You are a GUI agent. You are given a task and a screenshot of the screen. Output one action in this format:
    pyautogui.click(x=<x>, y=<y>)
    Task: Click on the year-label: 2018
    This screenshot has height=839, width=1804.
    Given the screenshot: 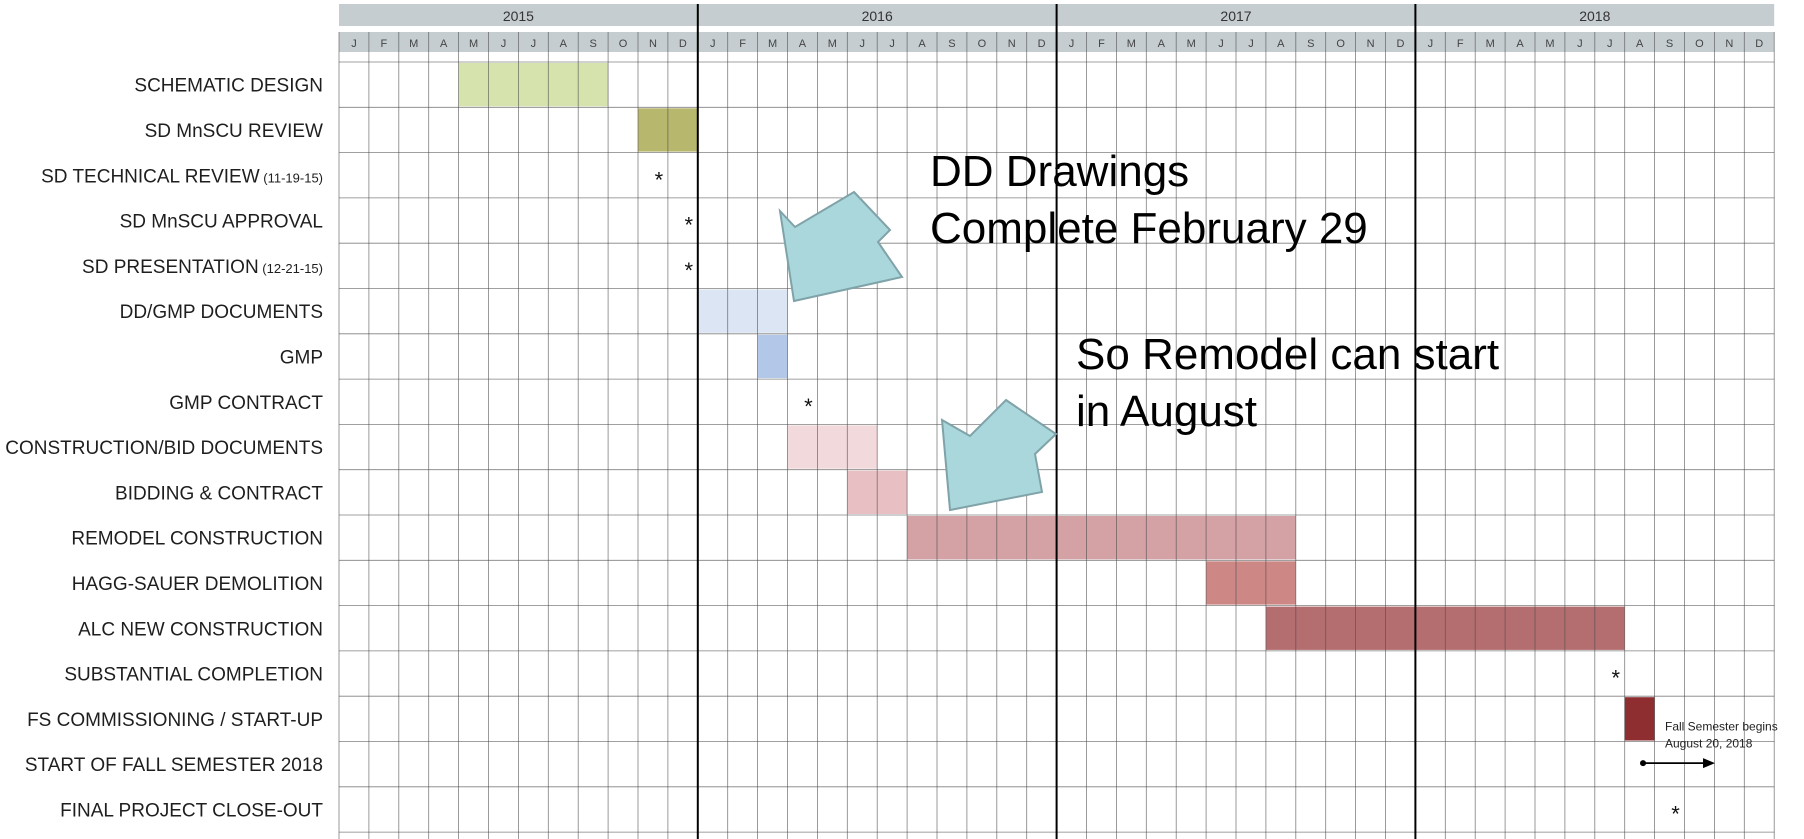 What is the action you would take?
    pyautogui.click(x=1594, y=16)
    